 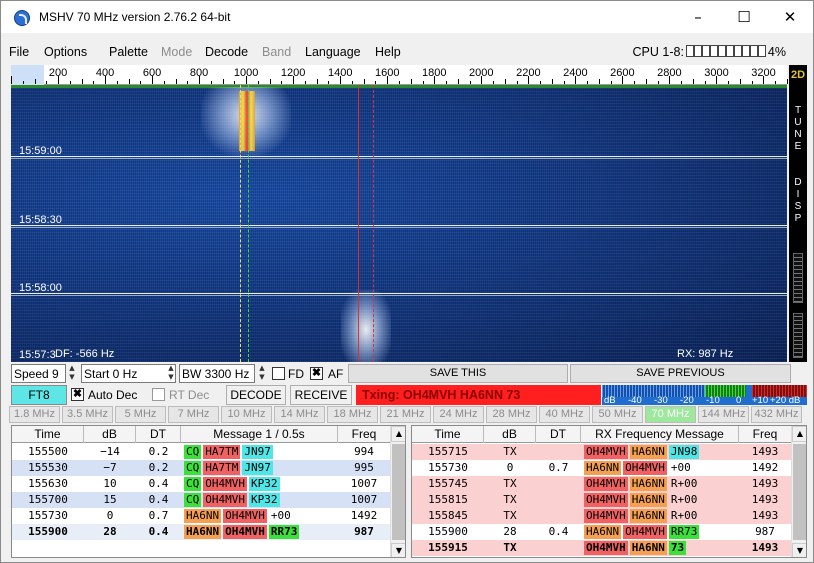 What do you see at coordinates (110, 499) in the screenshot?
I see `cell-db: 15` at bounding box center [110, 499].